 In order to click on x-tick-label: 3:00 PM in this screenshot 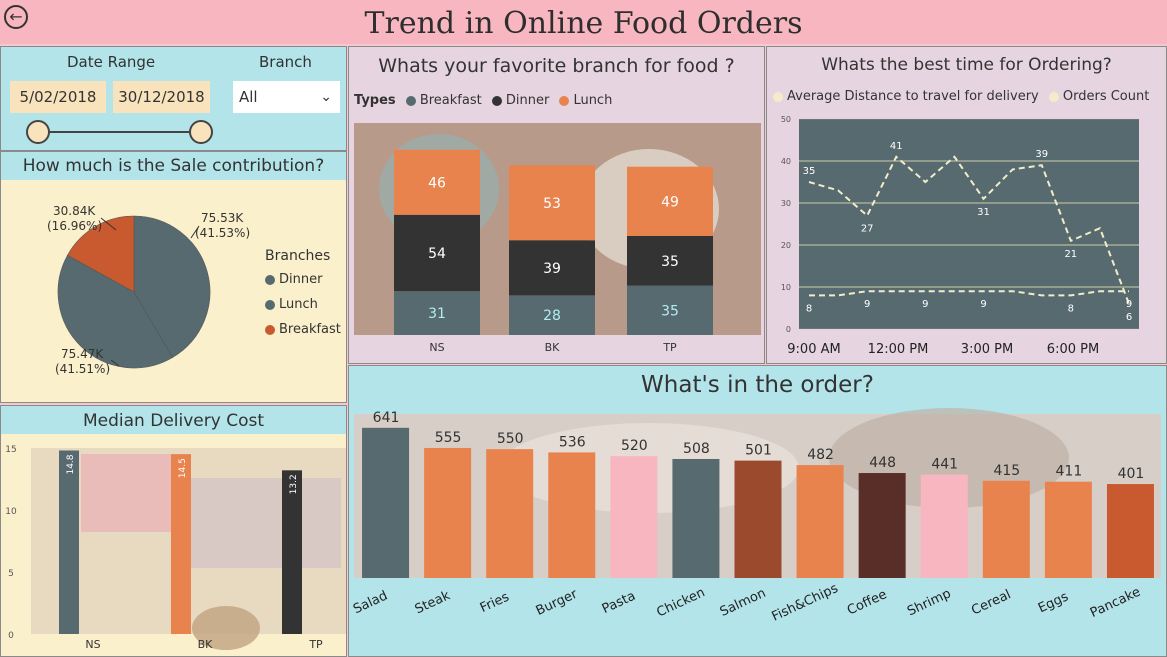, I will do `click(987, 349)`.